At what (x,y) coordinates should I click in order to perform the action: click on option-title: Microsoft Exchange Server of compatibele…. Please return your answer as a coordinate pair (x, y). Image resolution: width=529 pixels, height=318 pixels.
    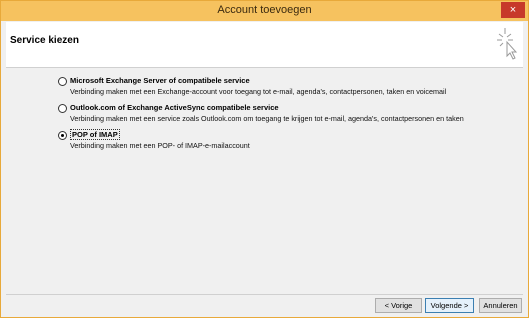
    Looking at the image, I should click on (160, 80).